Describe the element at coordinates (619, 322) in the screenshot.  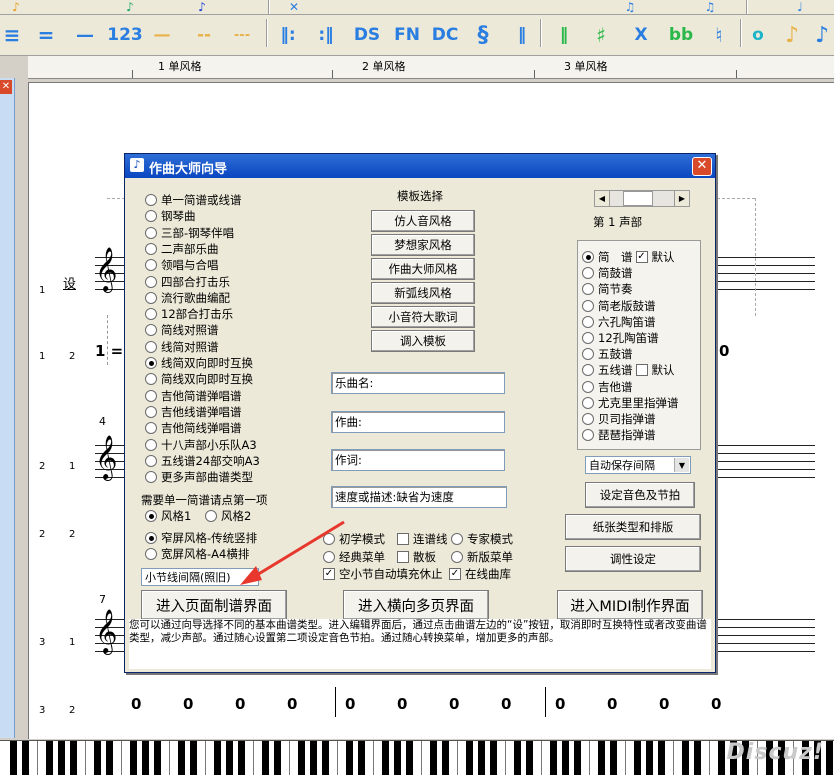
I see `voice-type-radio: 六孔陶笛谱` at that location.